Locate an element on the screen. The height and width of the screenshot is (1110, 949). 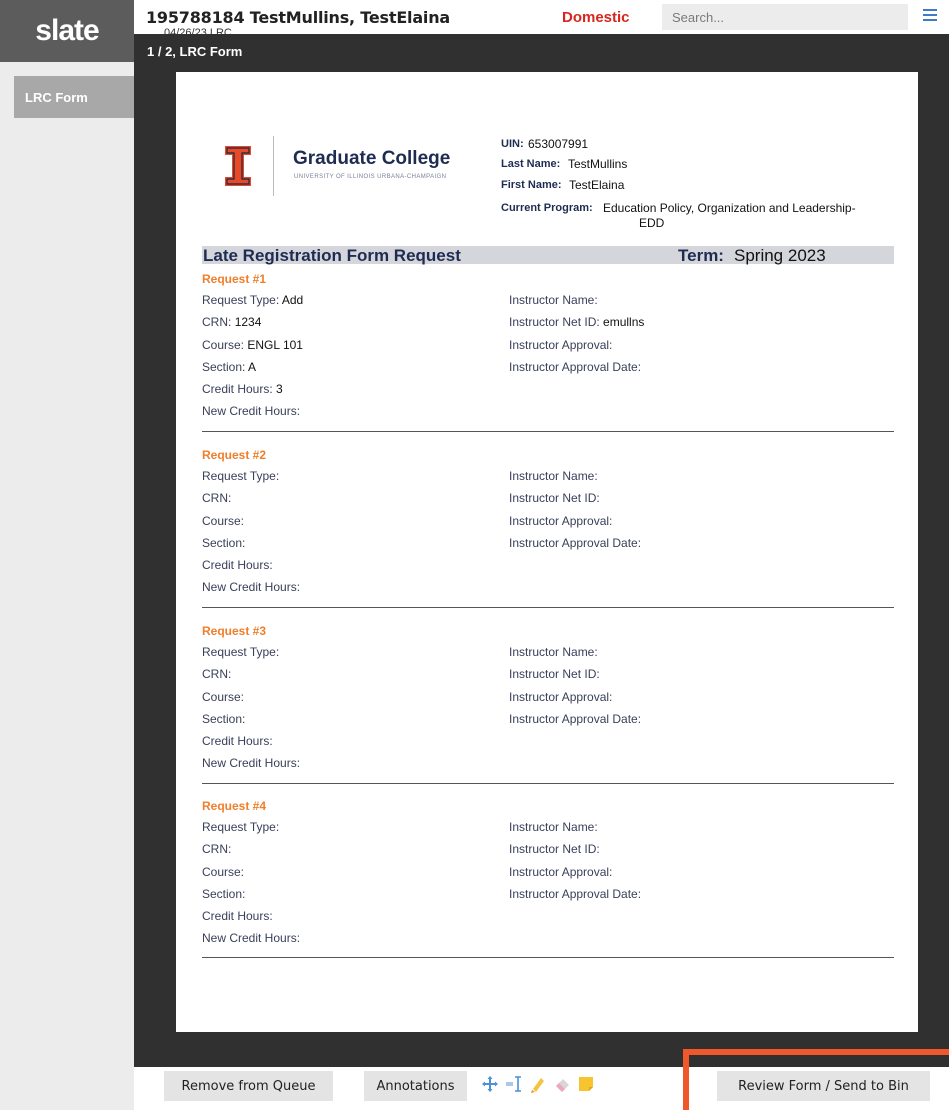
status-badge: Domestic is located at coordinates (596, 17).